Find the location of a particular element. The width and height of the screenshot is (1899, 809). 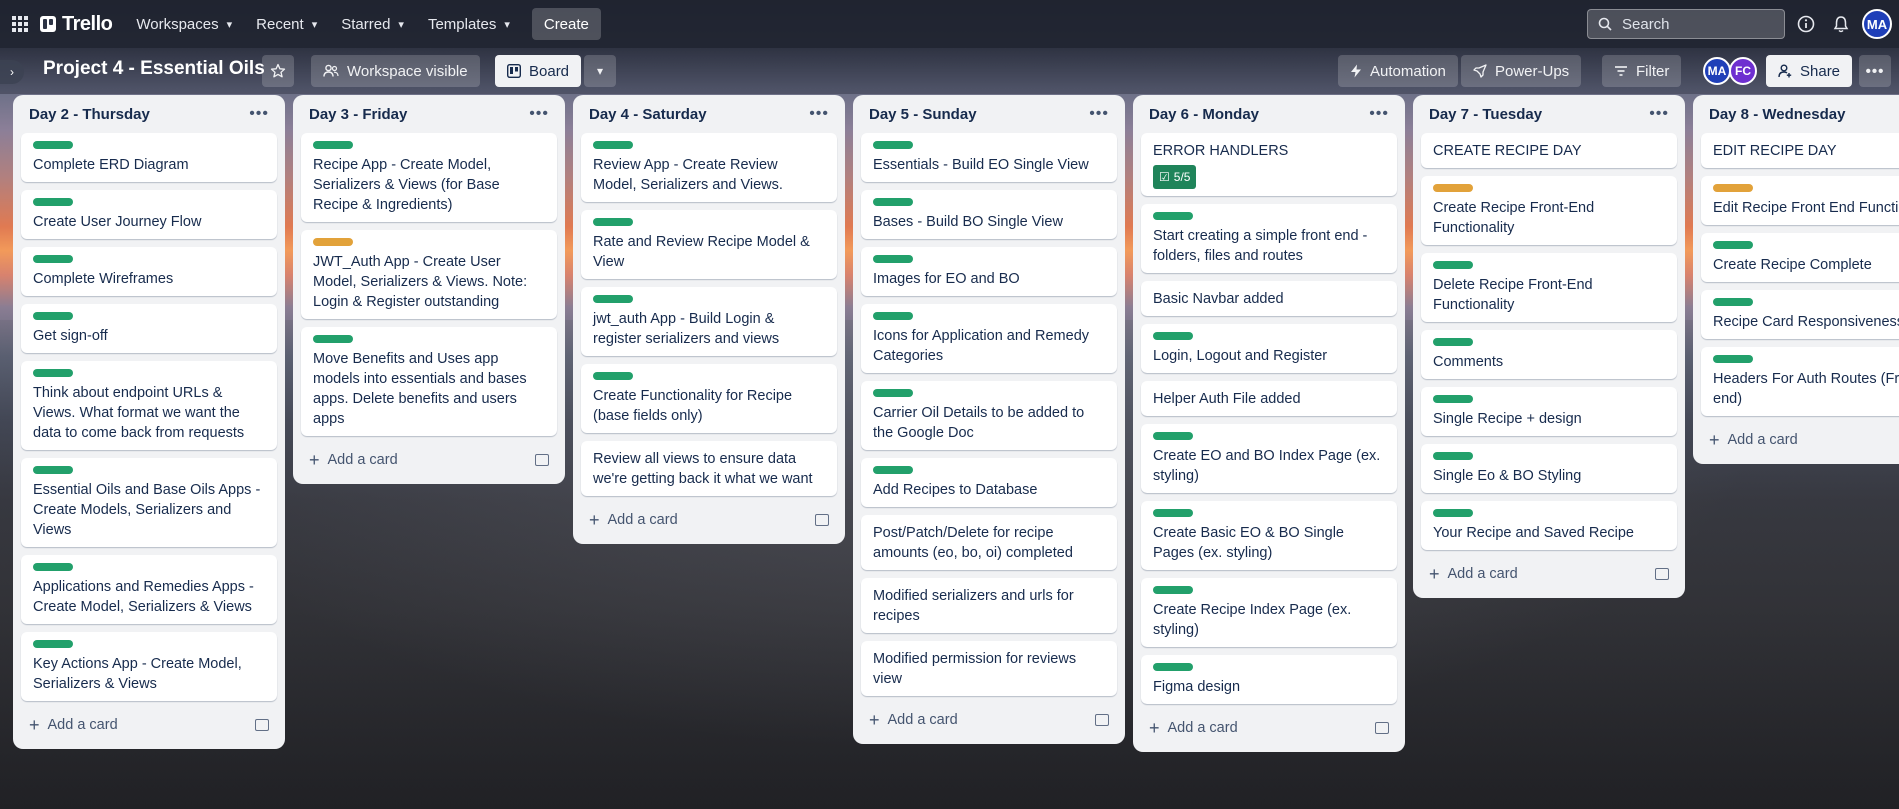

card: Single Eo & BO Styling is located at coordinates (1549, 468).